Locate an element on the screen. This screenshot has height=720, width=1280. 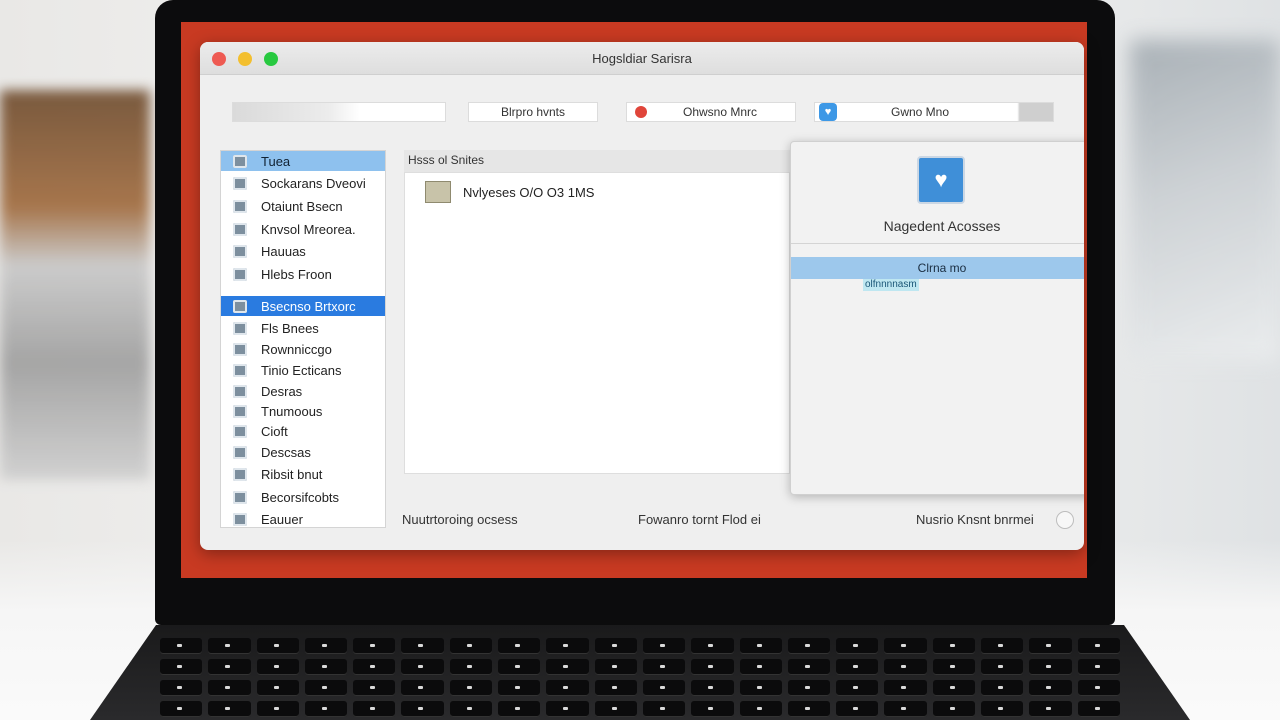
sidebar-item: Tinio Ecticans is located at coordinates (303, 370).